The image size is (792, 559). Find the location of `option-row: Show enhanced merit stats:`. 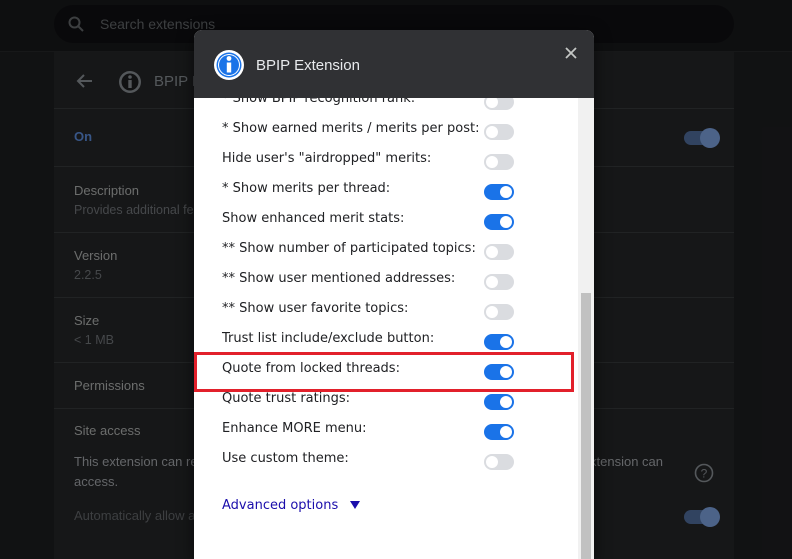

option-row: Show enhanced merit stats: is located at coordinates (387, 221).